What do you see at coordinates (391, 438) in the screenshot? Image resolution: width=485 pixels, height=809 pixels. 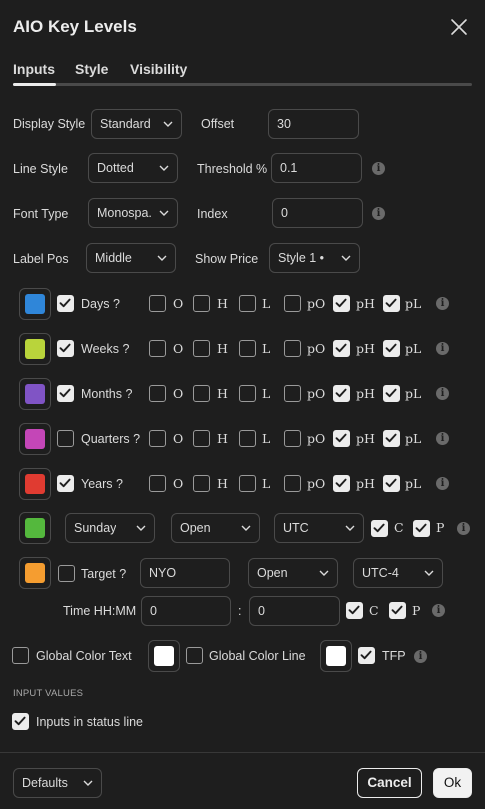 I see `quarters-pl-checkbox` at bounding box center [391, 438].